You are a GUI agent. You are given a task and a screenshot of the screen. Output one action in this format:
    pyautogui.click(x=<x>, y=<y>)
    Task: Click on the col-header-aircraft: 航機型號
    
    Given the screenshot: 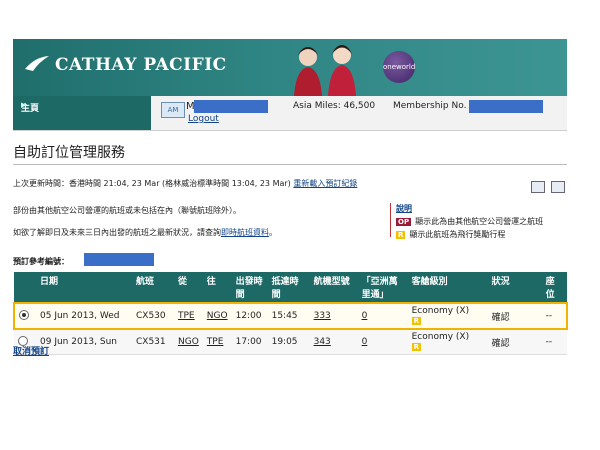 What is the action you would take?
    pyautogui.click(x=333, y=287)
    